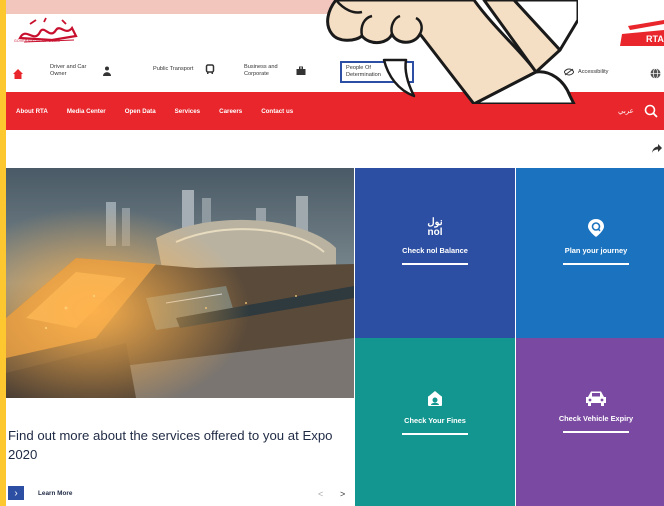 The image size is (664, 506). Describe the element at coordinates (261, 70) in the screenshot. I see `nav-business-label: Business and Corporate` at that location.